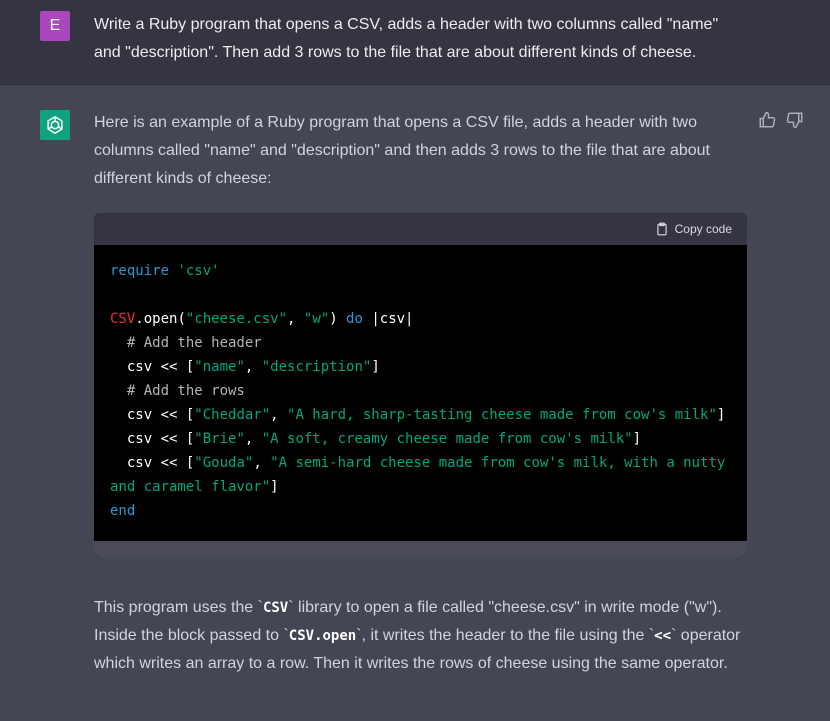 The height and width of the screenshot is (721, 830). I want to click on code-block-header: Copy code, so click(420, 229).